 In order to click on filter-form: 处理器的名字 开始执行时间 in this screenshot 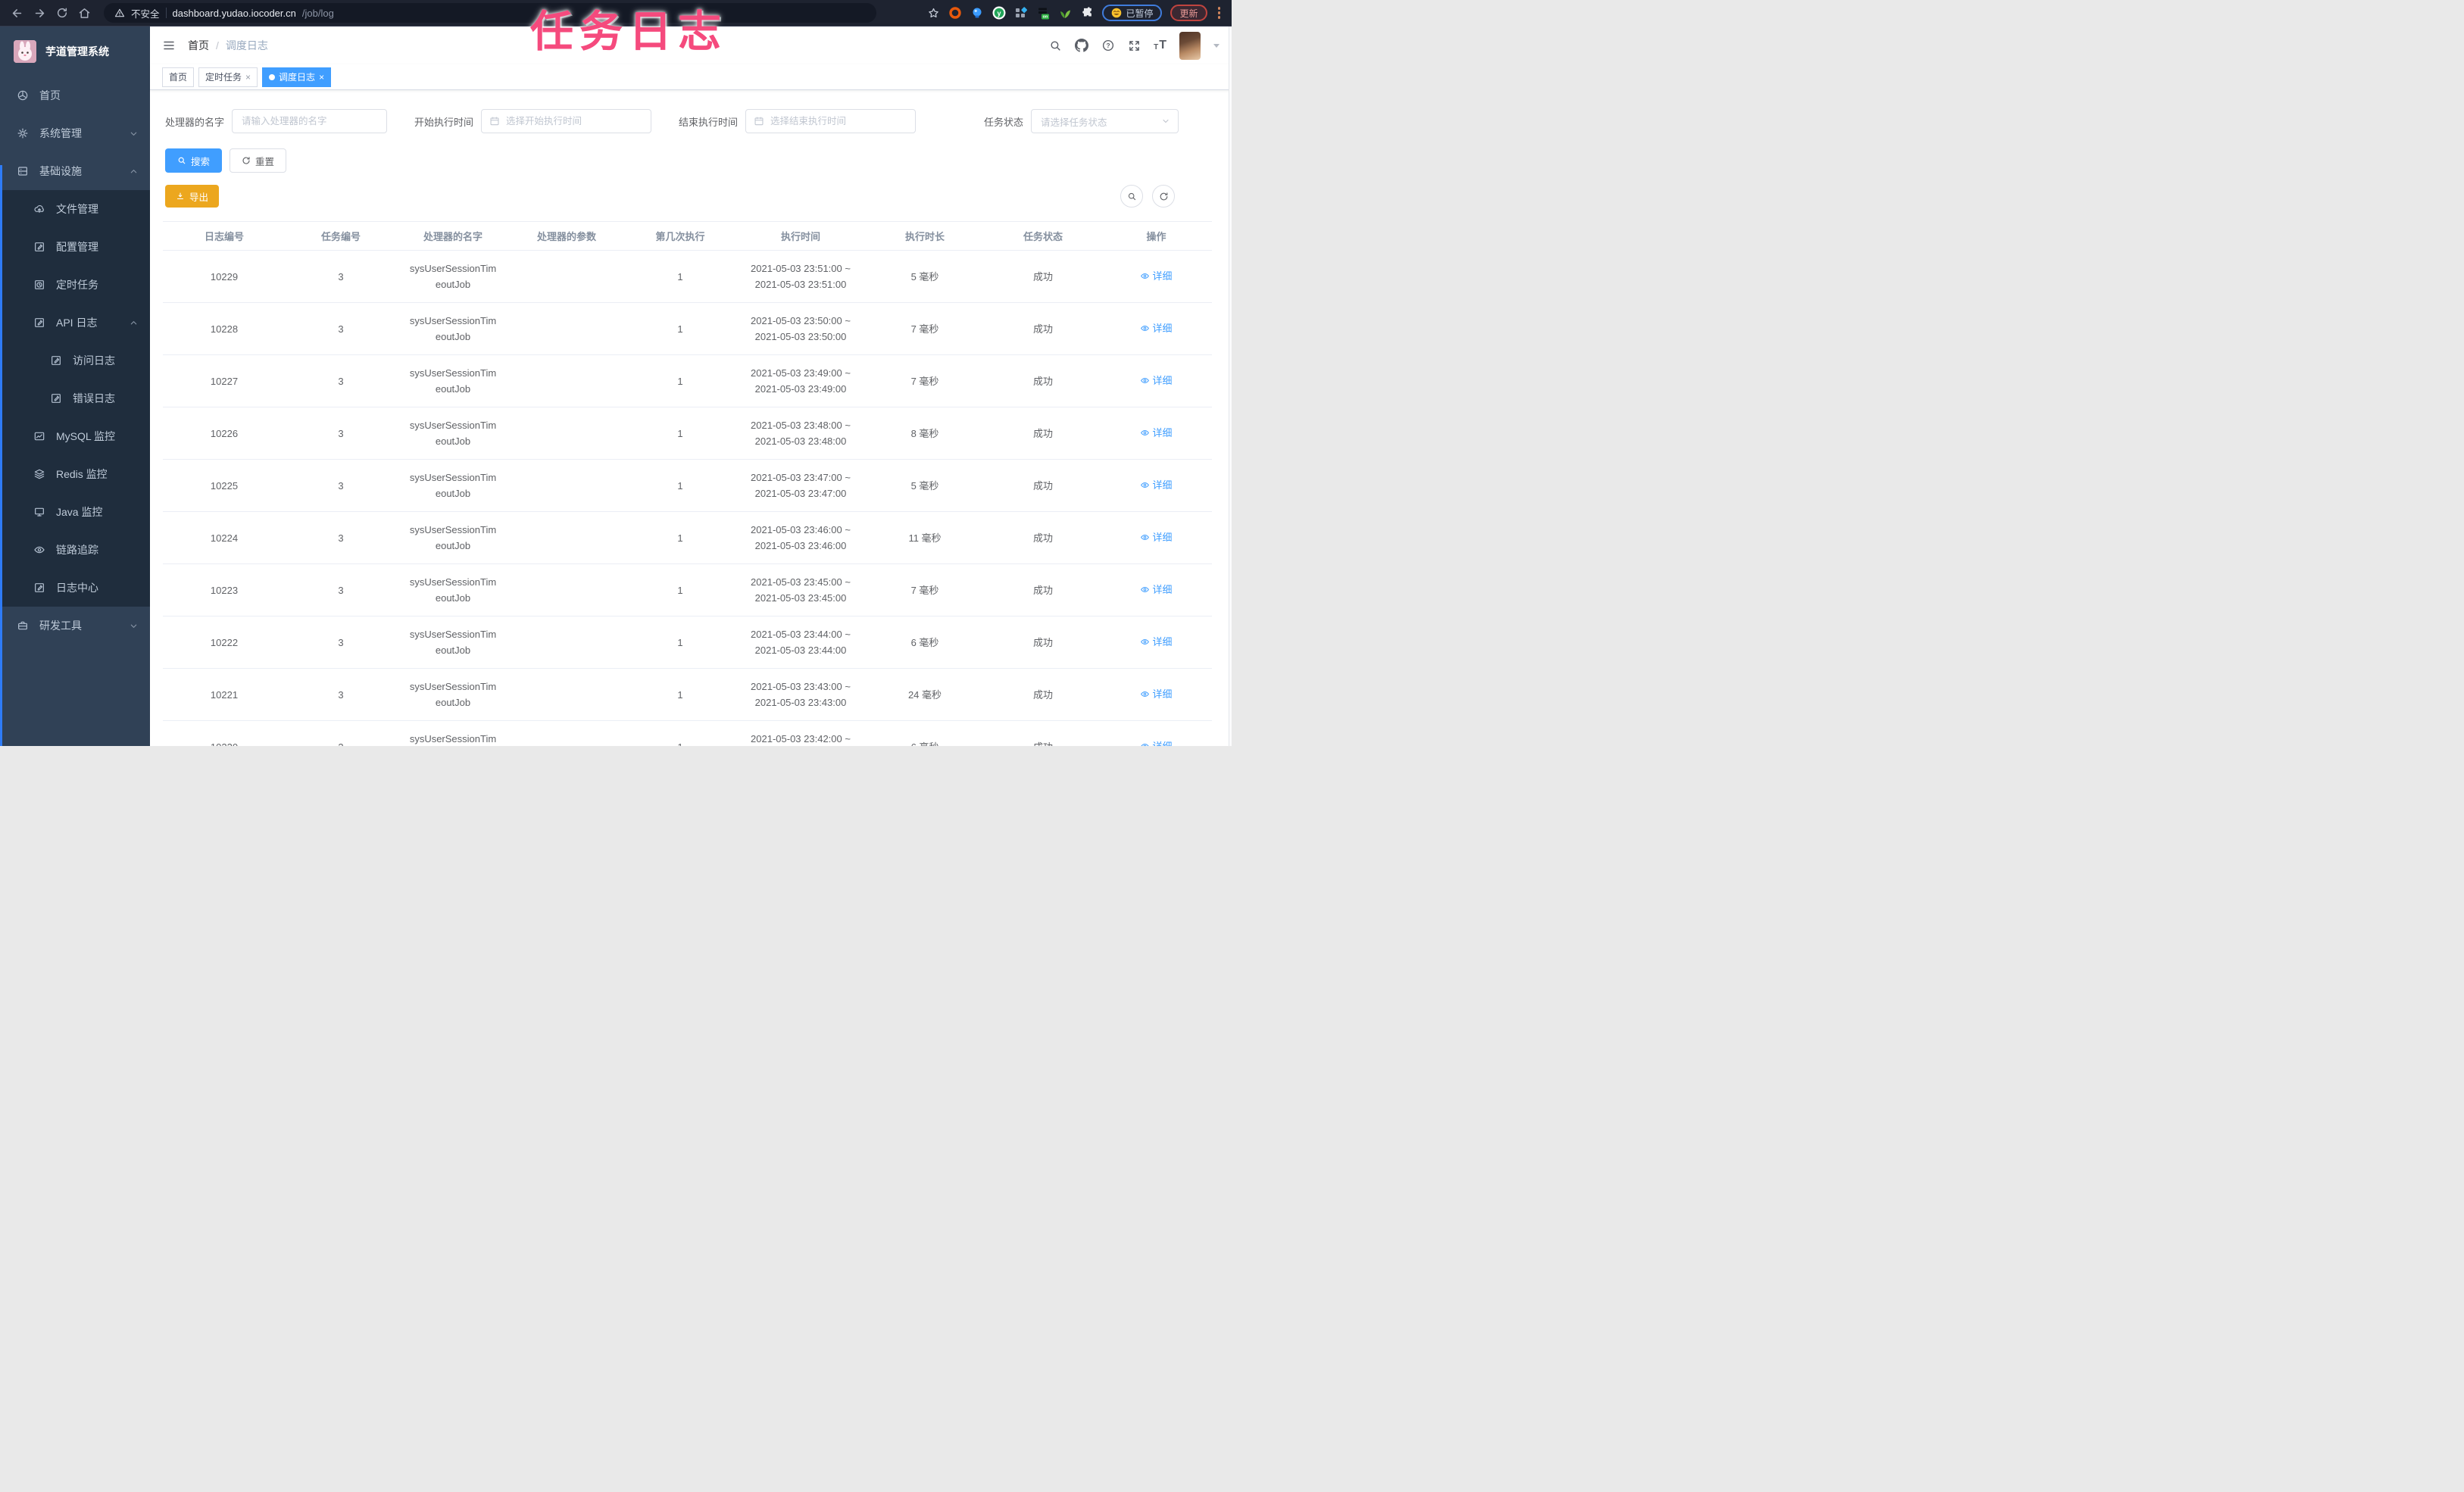, I will do `click(691, 121)`.